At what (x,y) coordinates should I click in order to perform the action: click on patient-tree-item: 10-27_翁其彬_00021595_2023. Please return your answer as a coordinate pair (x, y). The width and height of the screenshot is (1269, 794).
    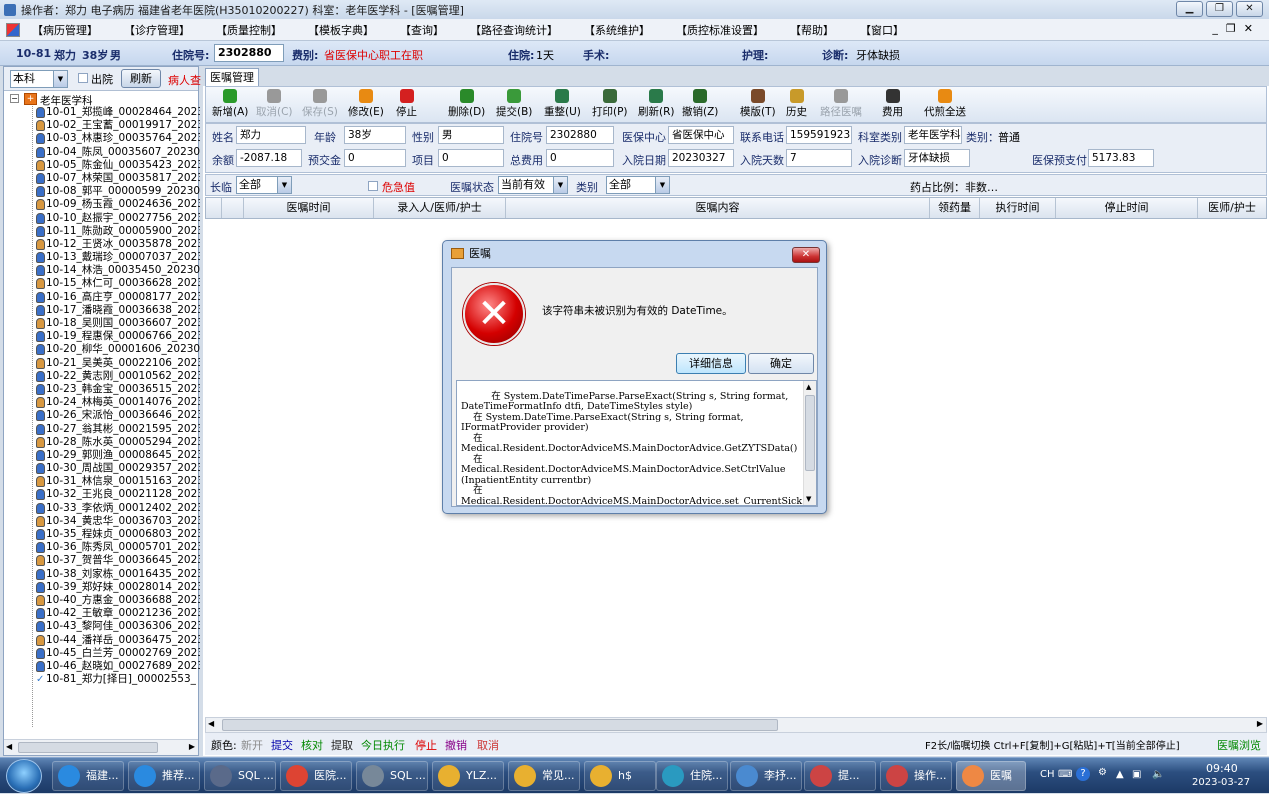
    Looking at the image, I should click on (104, 429).